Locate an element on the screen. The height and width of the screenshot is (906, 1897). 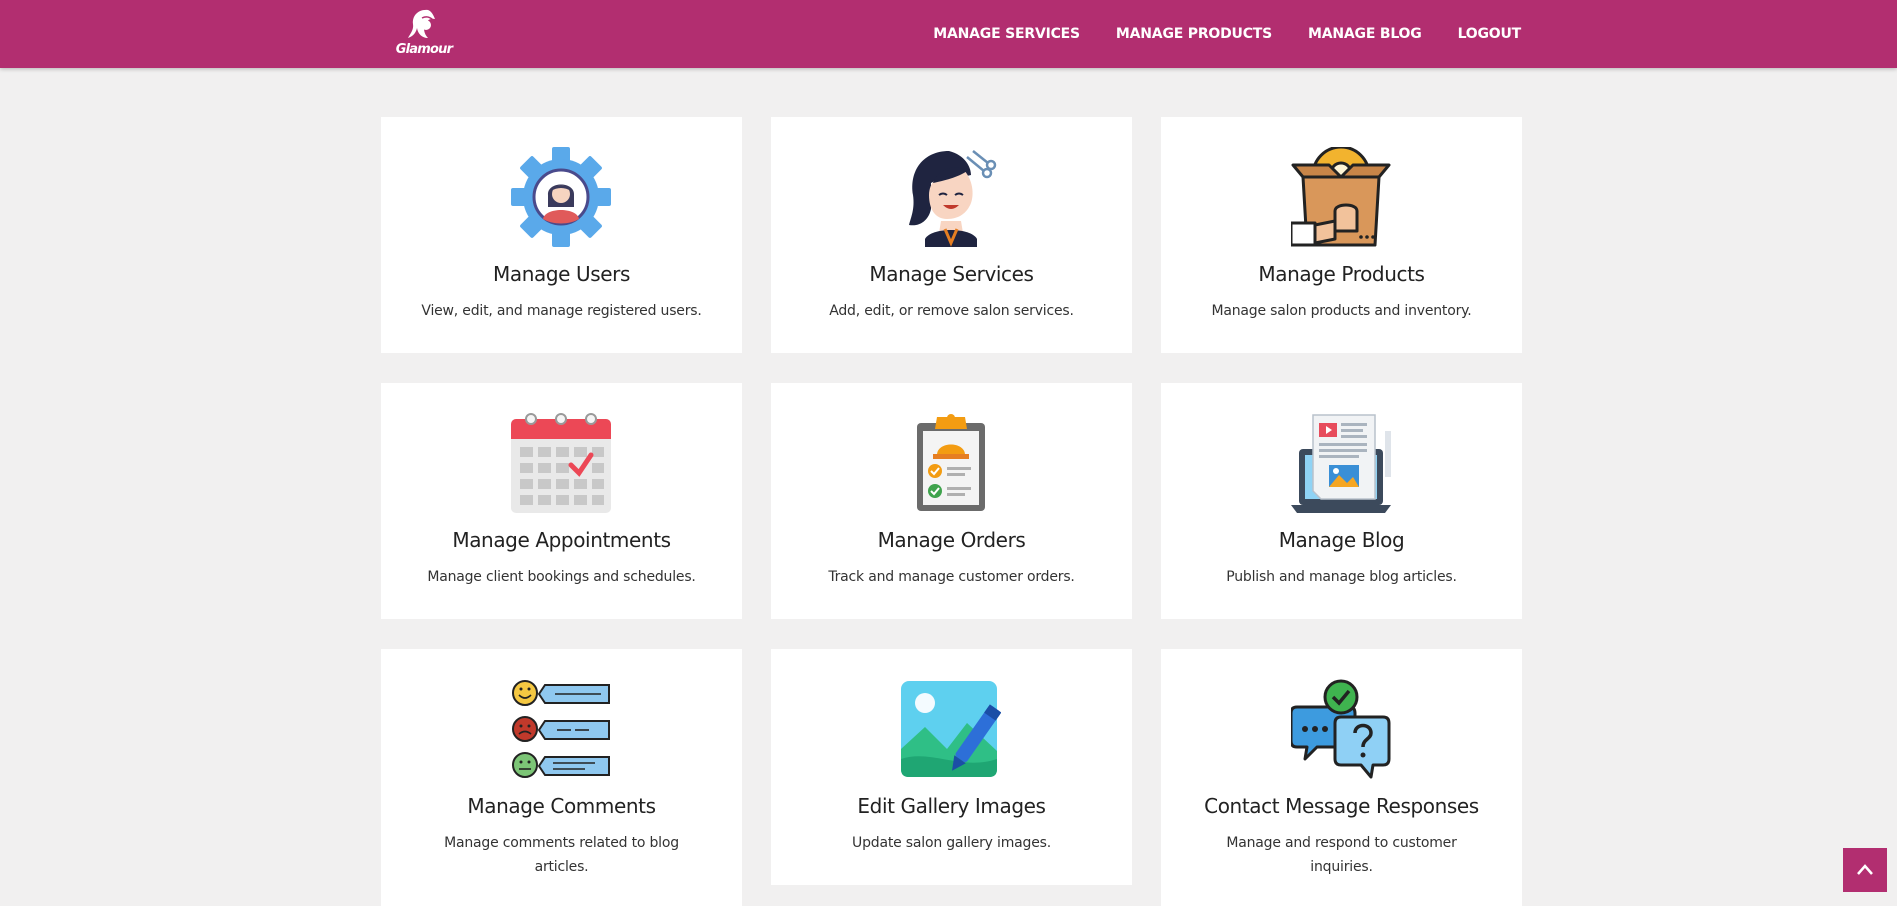
brand-logo: Glamour is located at coordinates (424, 34).